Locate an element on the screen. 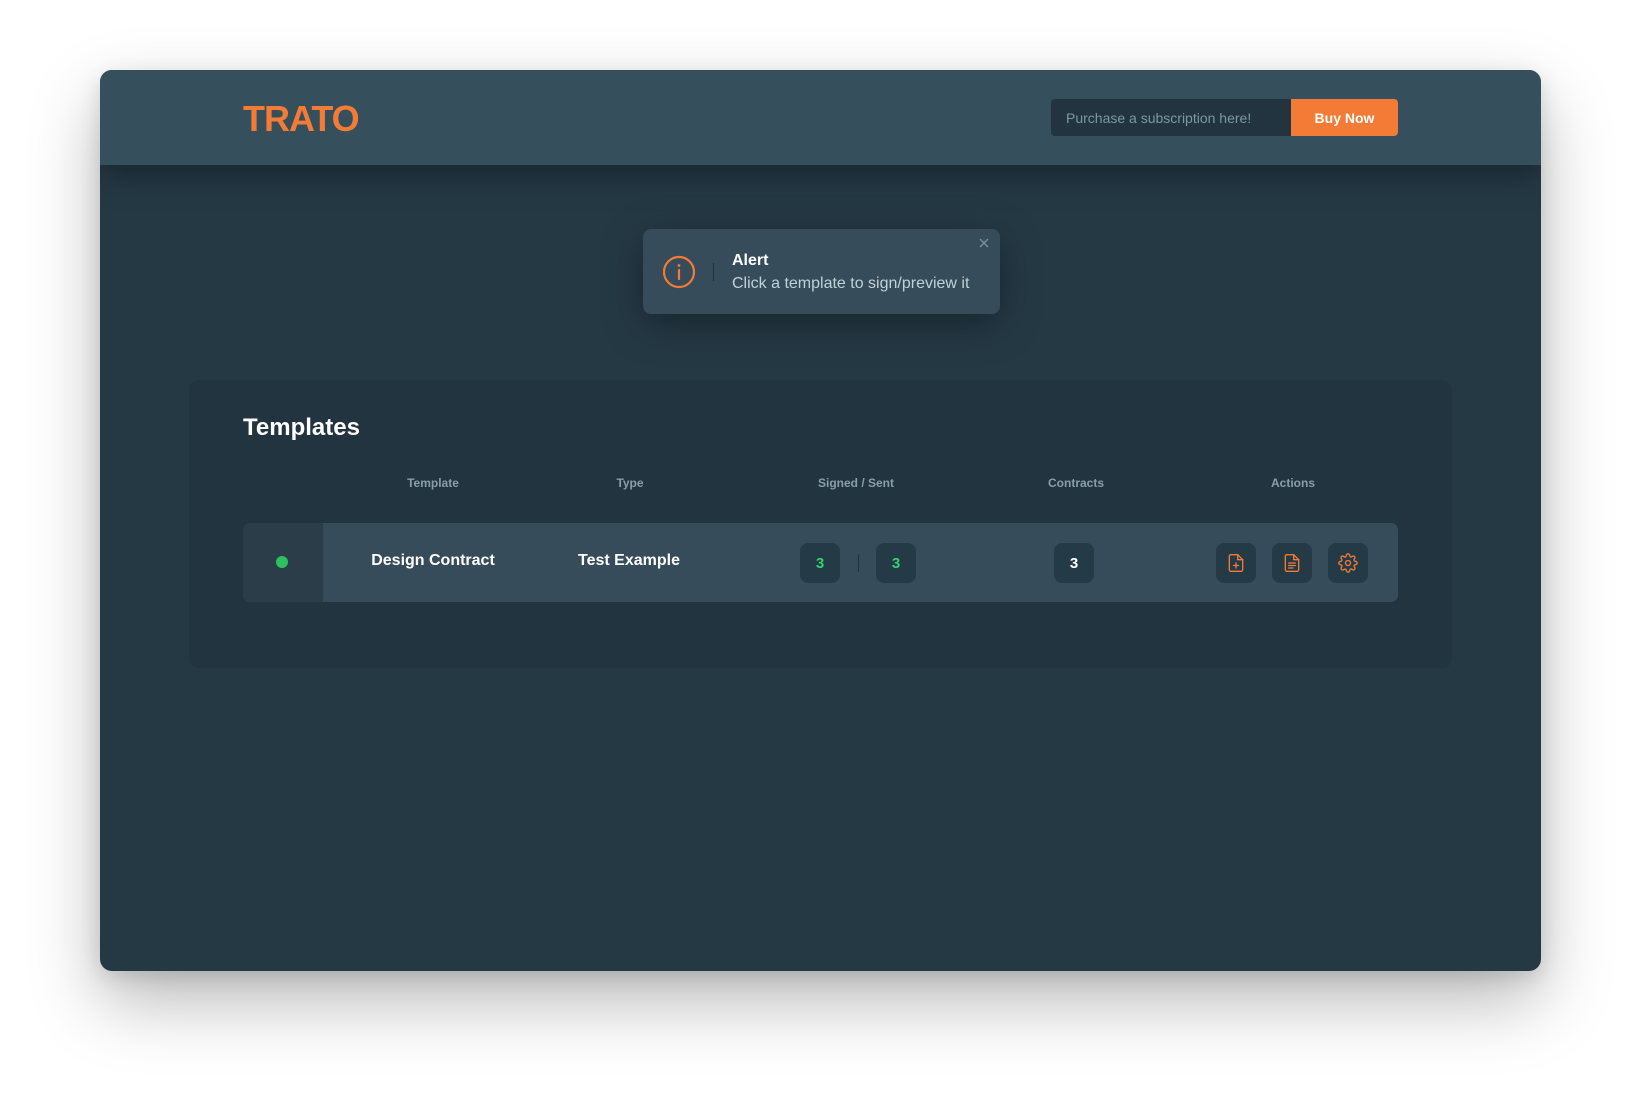 The image size is (1640, 1100). panel-title: Templates is located at coordinates (301, 427).